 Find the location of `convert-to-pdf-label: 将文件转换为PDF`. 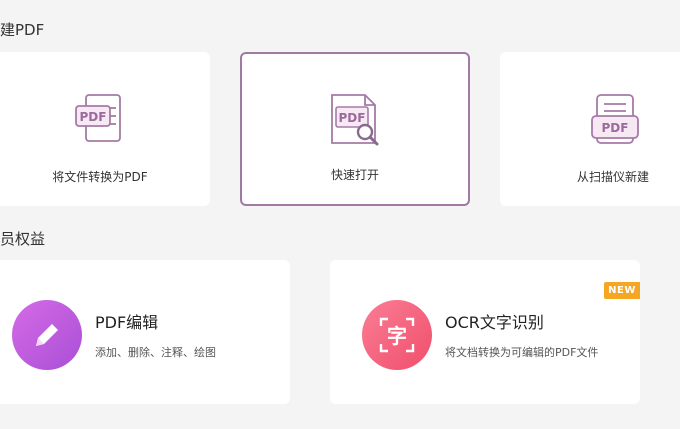

convert-to-pdf-label: 将文件转换为PDF is located at coordinates (100, 177).